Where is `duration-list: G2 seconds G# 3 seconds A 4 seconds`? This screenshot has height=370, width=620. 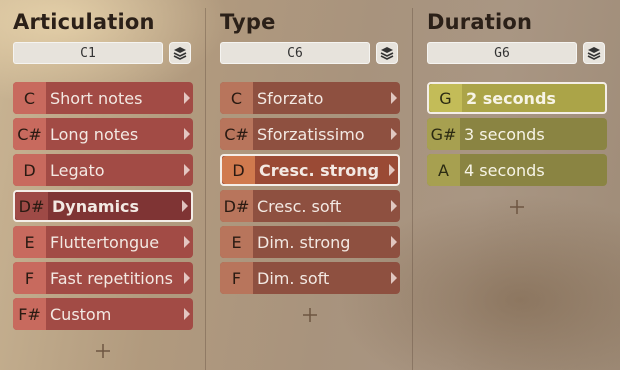 duration-list: G2 seconds G# 3 seconds A 4 seconds is located at coordinates (517, 136).